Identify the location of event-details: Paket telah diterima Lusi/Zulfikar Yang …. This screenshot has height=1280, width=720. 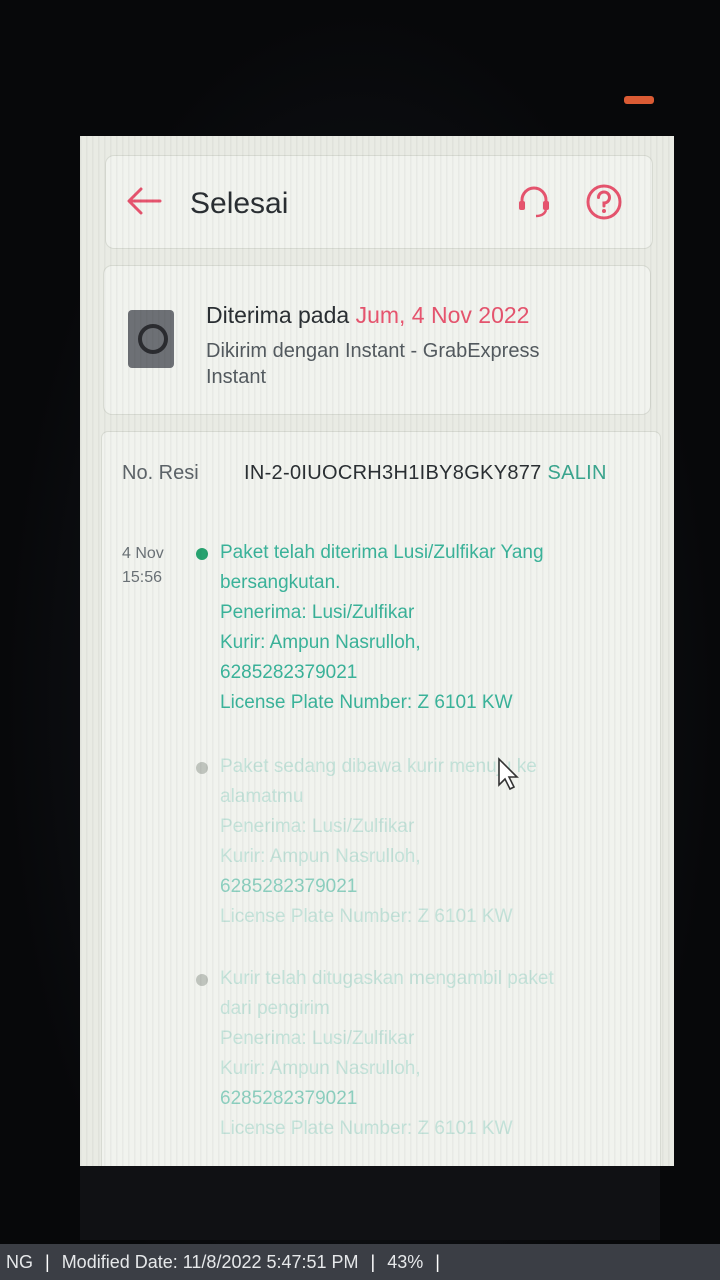
(430, 628).